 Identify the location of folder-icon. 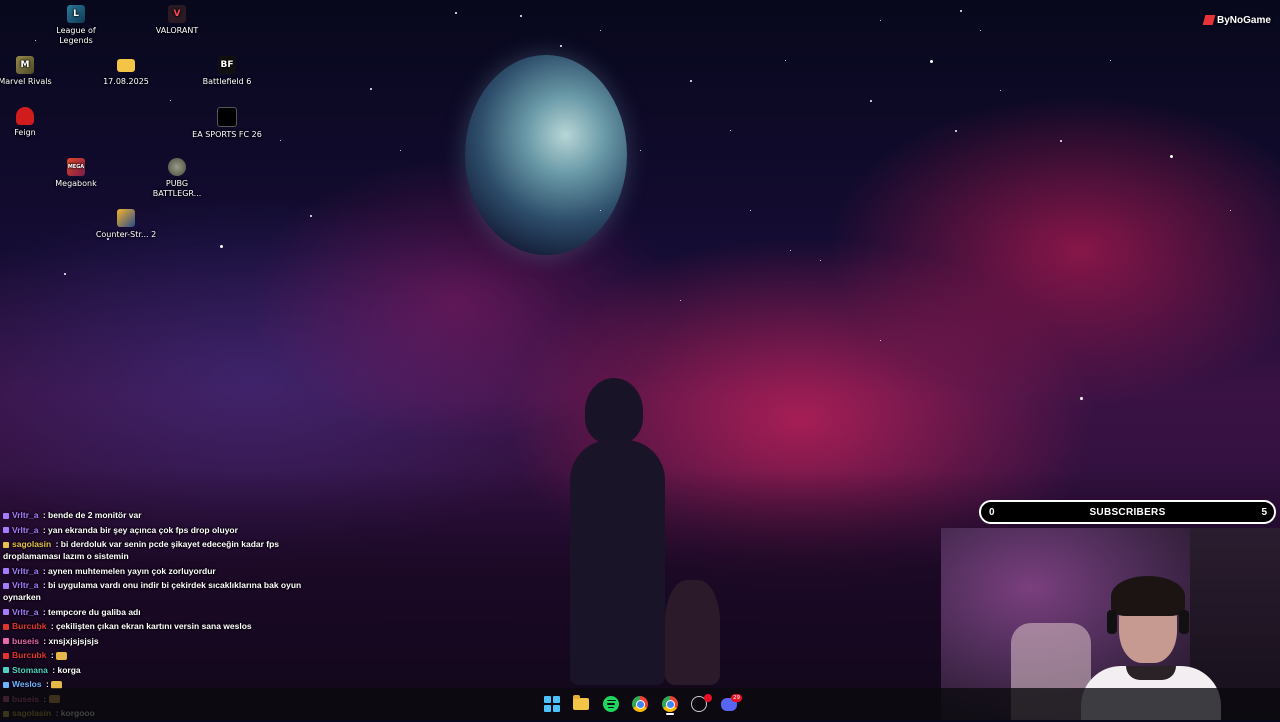
(126, 65).